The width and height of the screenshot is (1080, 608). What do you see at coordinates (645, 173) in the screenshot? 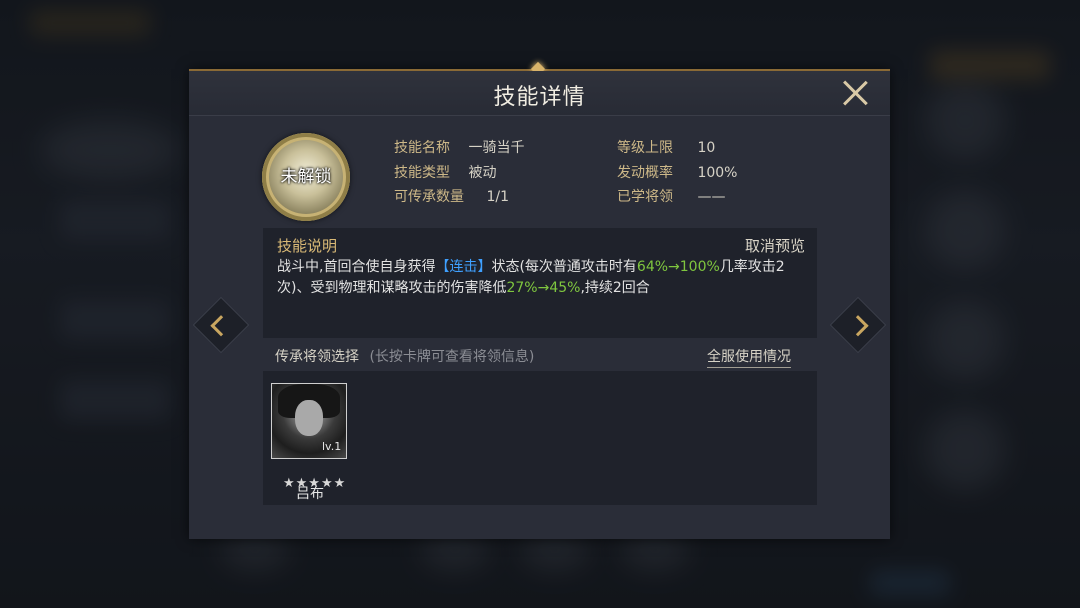
I see `trigger-rate-label: 发动概率` at bounding box center [645, 173].